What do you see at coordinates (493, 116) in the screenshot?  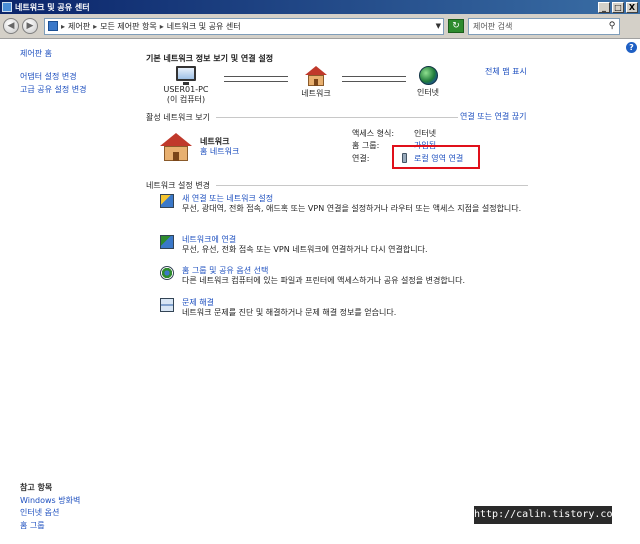 I see `connect-or-disconnect-link: 연결 또는 연결 끊기` at bounding box center [493, 116].